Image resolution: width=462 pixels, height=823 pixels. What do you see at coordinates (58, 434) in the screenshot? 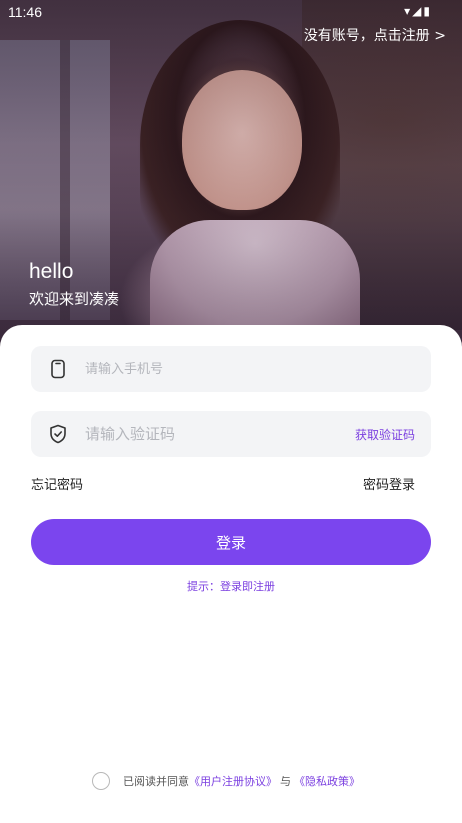
I see `shield-icon` at bounding box center [58, 434].